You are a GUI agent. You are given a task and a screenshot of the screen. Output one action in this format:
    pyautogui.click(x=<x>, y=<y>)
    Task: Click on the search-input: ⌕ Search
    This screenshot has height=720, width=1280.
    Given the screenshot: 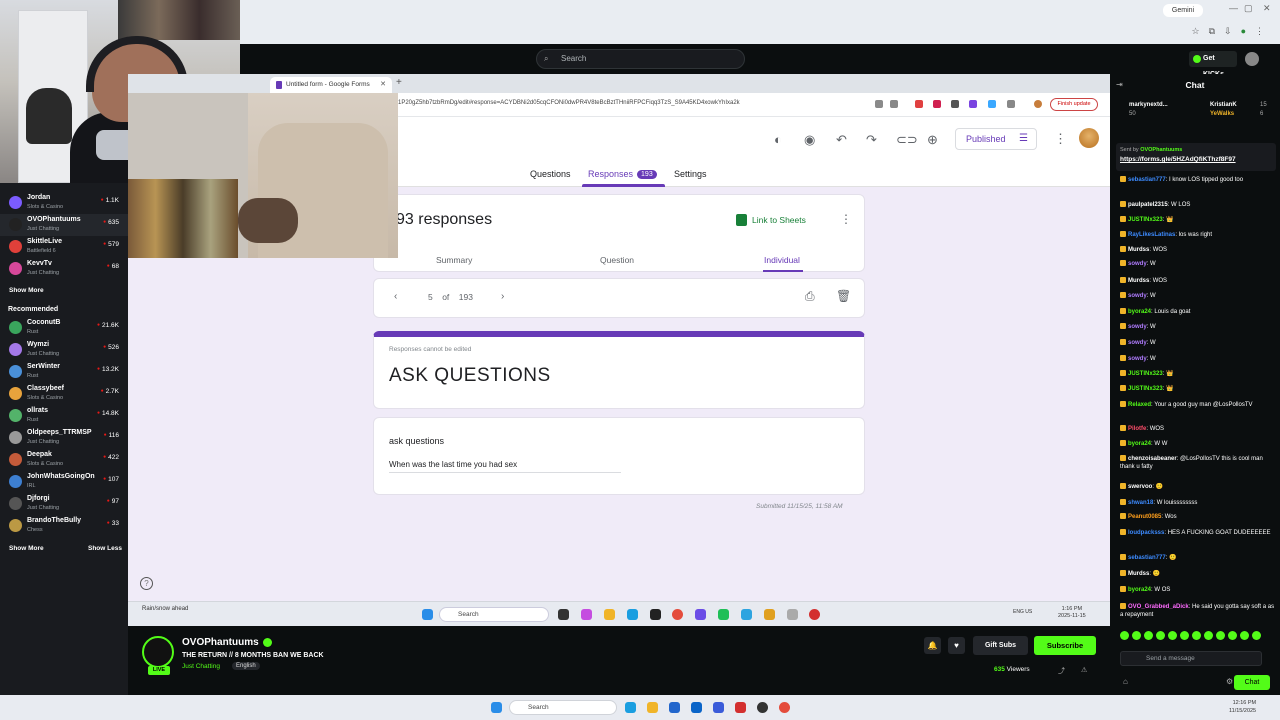 What is the action you would take?
    pyautogui.click(x=640, y=59)
    